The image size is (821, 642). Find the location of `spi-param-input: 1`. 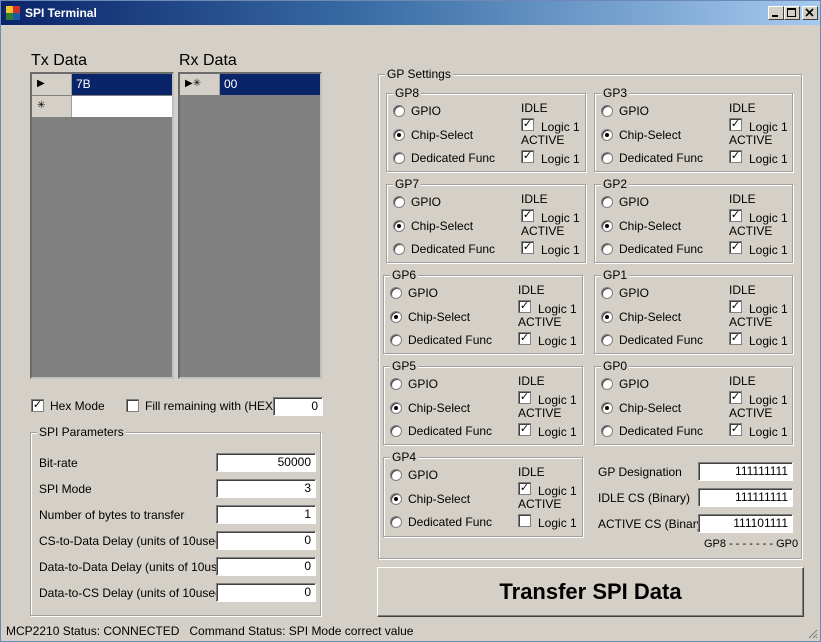

spi-param-input: 1 is located at coordinates (266, 514).